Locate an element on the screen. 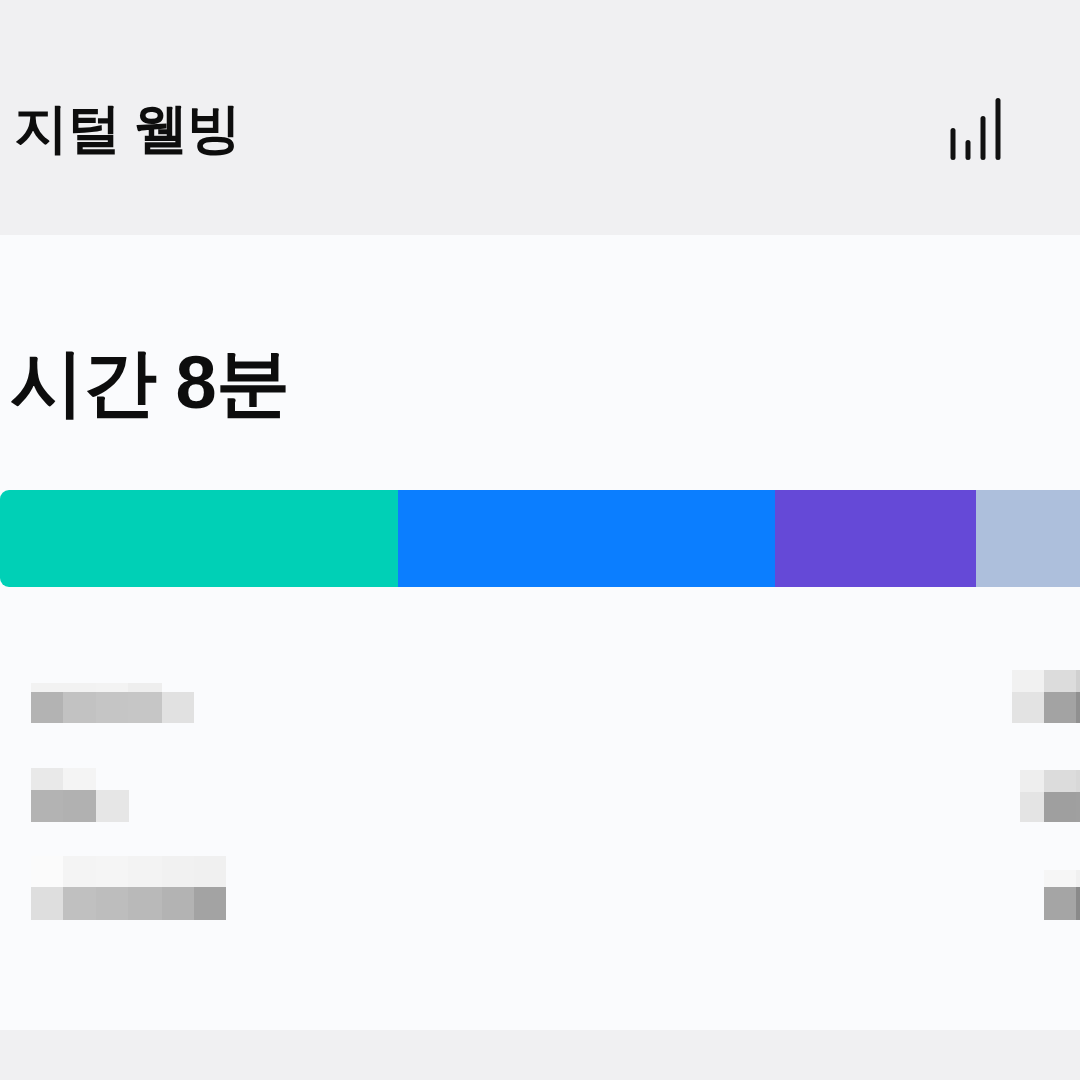 The image size is (1080, 1080). pixelated-area is located at coordinates (1050, 795).